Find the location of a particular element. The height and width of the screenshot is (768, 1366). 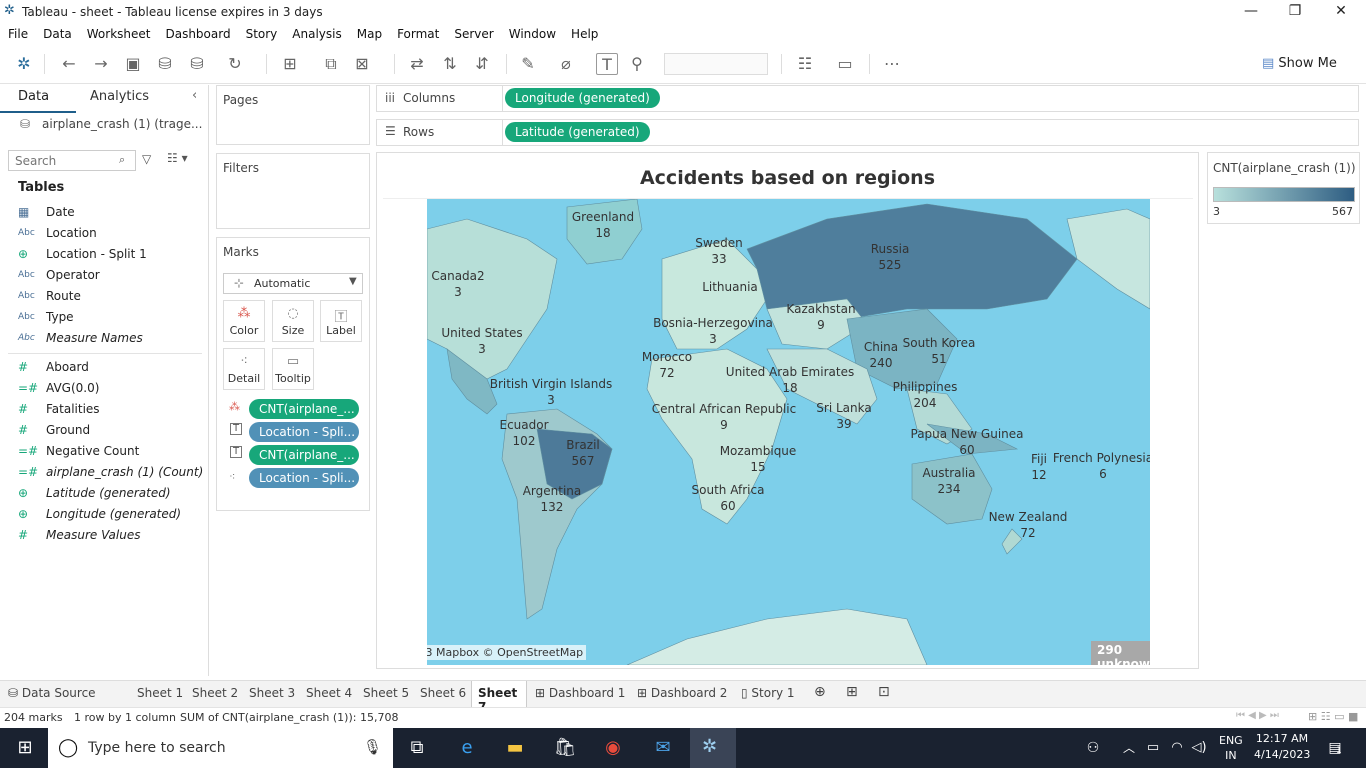

search-input is located at coordinates (61, 160).